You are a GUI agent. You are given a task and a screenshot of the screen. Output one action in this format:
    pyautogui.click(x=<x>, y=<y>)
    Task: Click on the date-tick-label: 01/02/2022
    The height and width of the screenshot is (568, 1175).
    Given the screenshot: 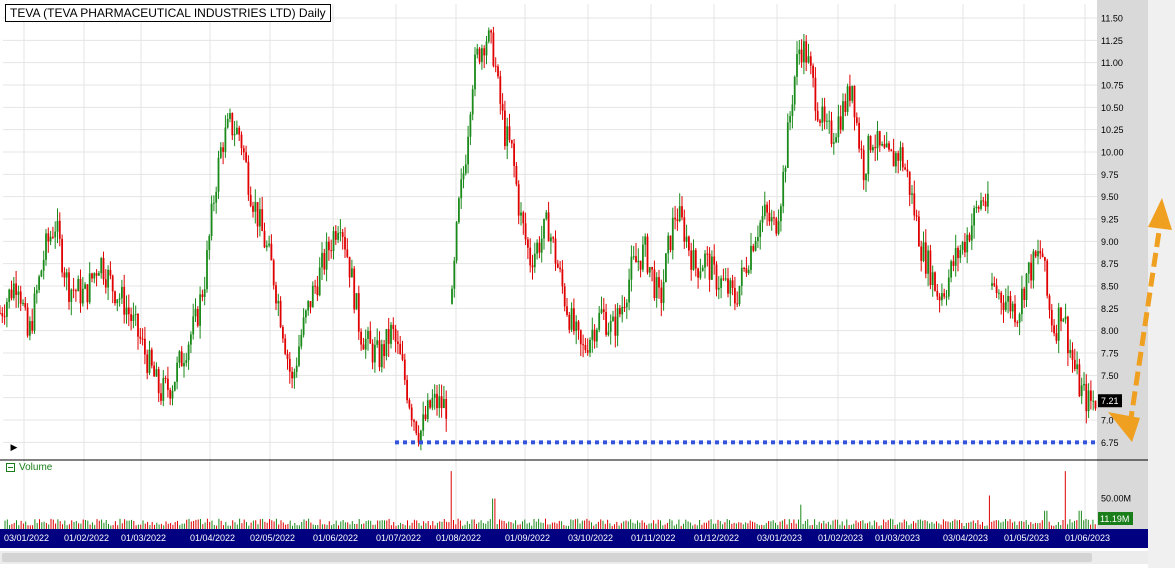 What is the action you would take?
    pyautogui.click(x=86, y=538)
    